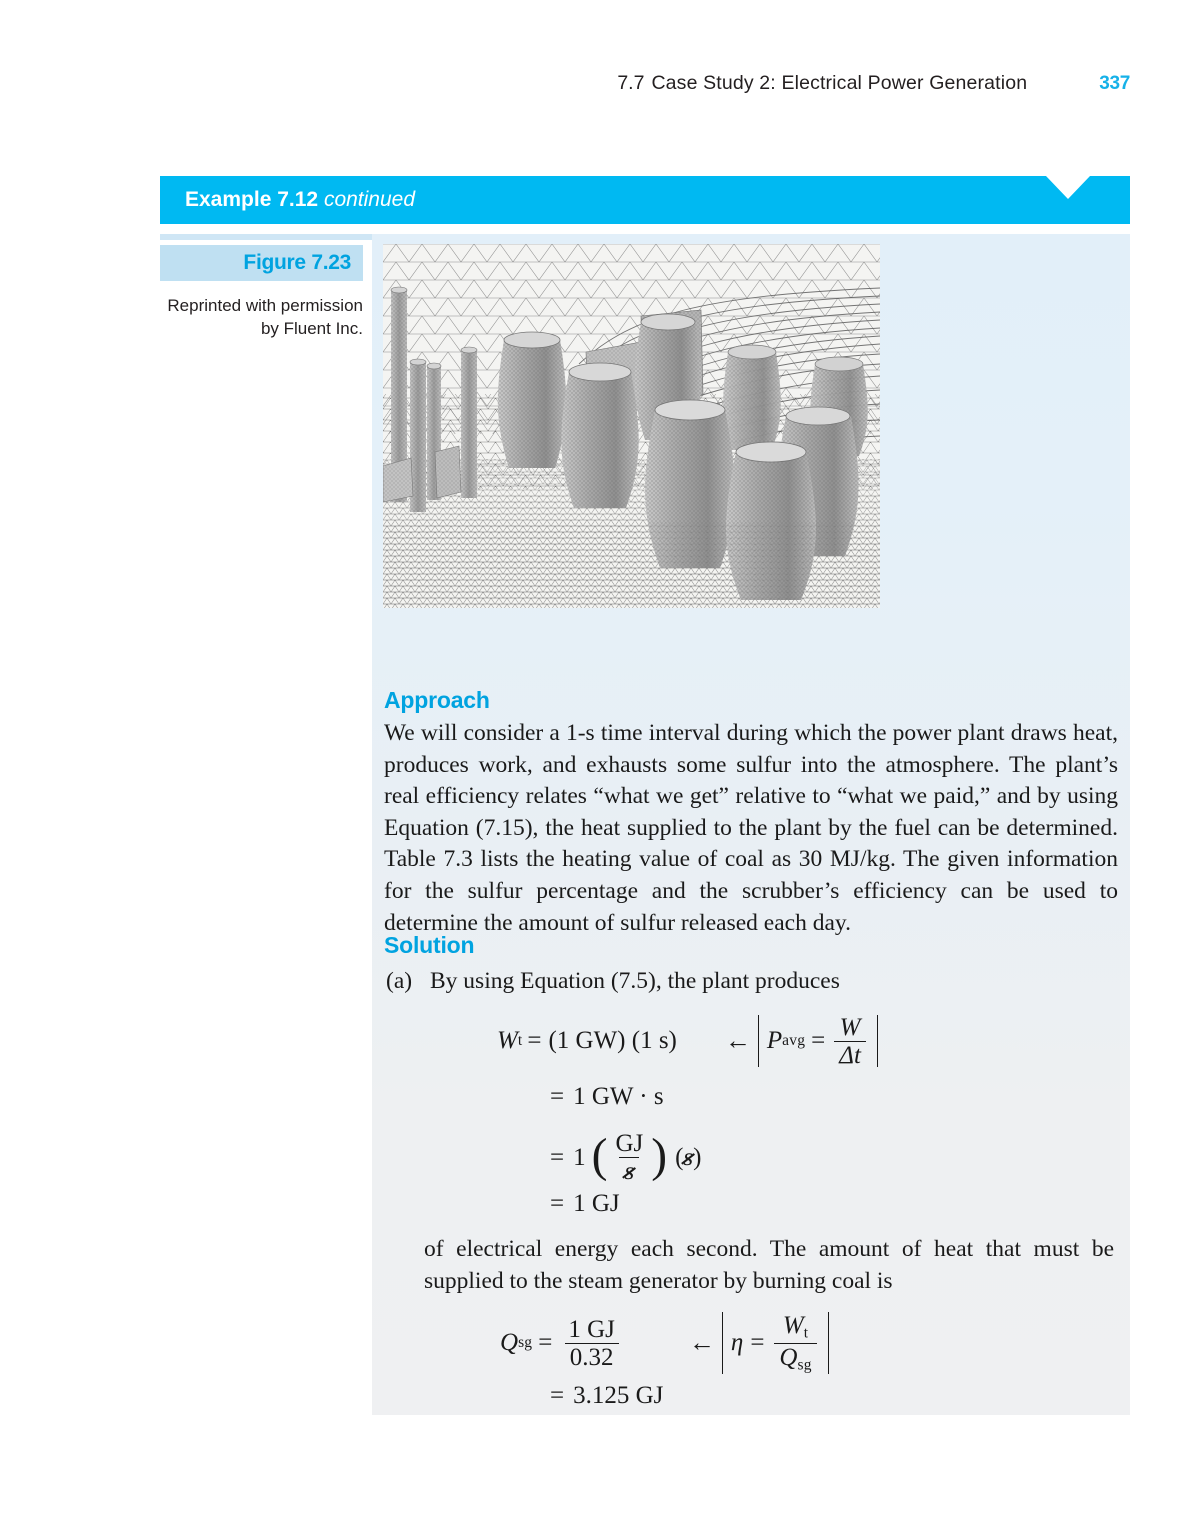  I want to click on eq4-value: 1 GJ, so click(596, 1203).